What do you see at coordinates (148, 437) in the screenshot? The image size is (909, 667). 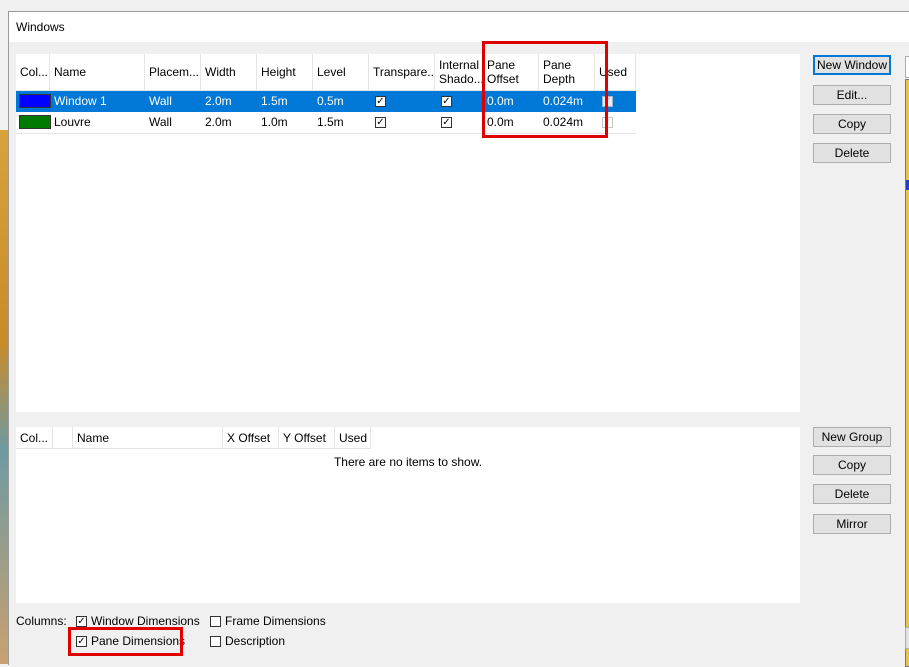 I see `group-col-header-name: Name` at bounding box center [148, 437].